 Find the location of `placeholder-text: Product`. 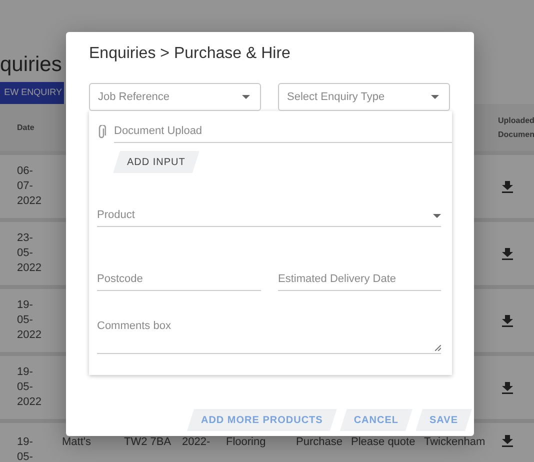

placeholder-text: Product is located at coordinates (116, 216).